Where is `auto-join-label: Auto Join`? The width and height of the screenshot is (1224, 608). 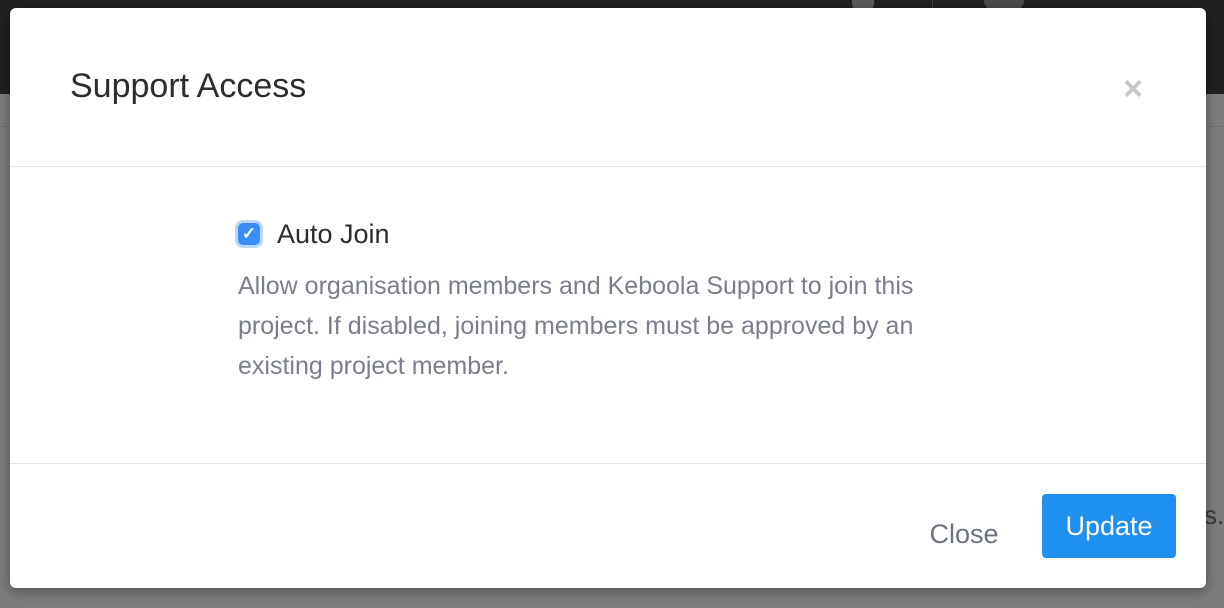 auto-join-label: Auto Join is located at coordinates (333, 234).